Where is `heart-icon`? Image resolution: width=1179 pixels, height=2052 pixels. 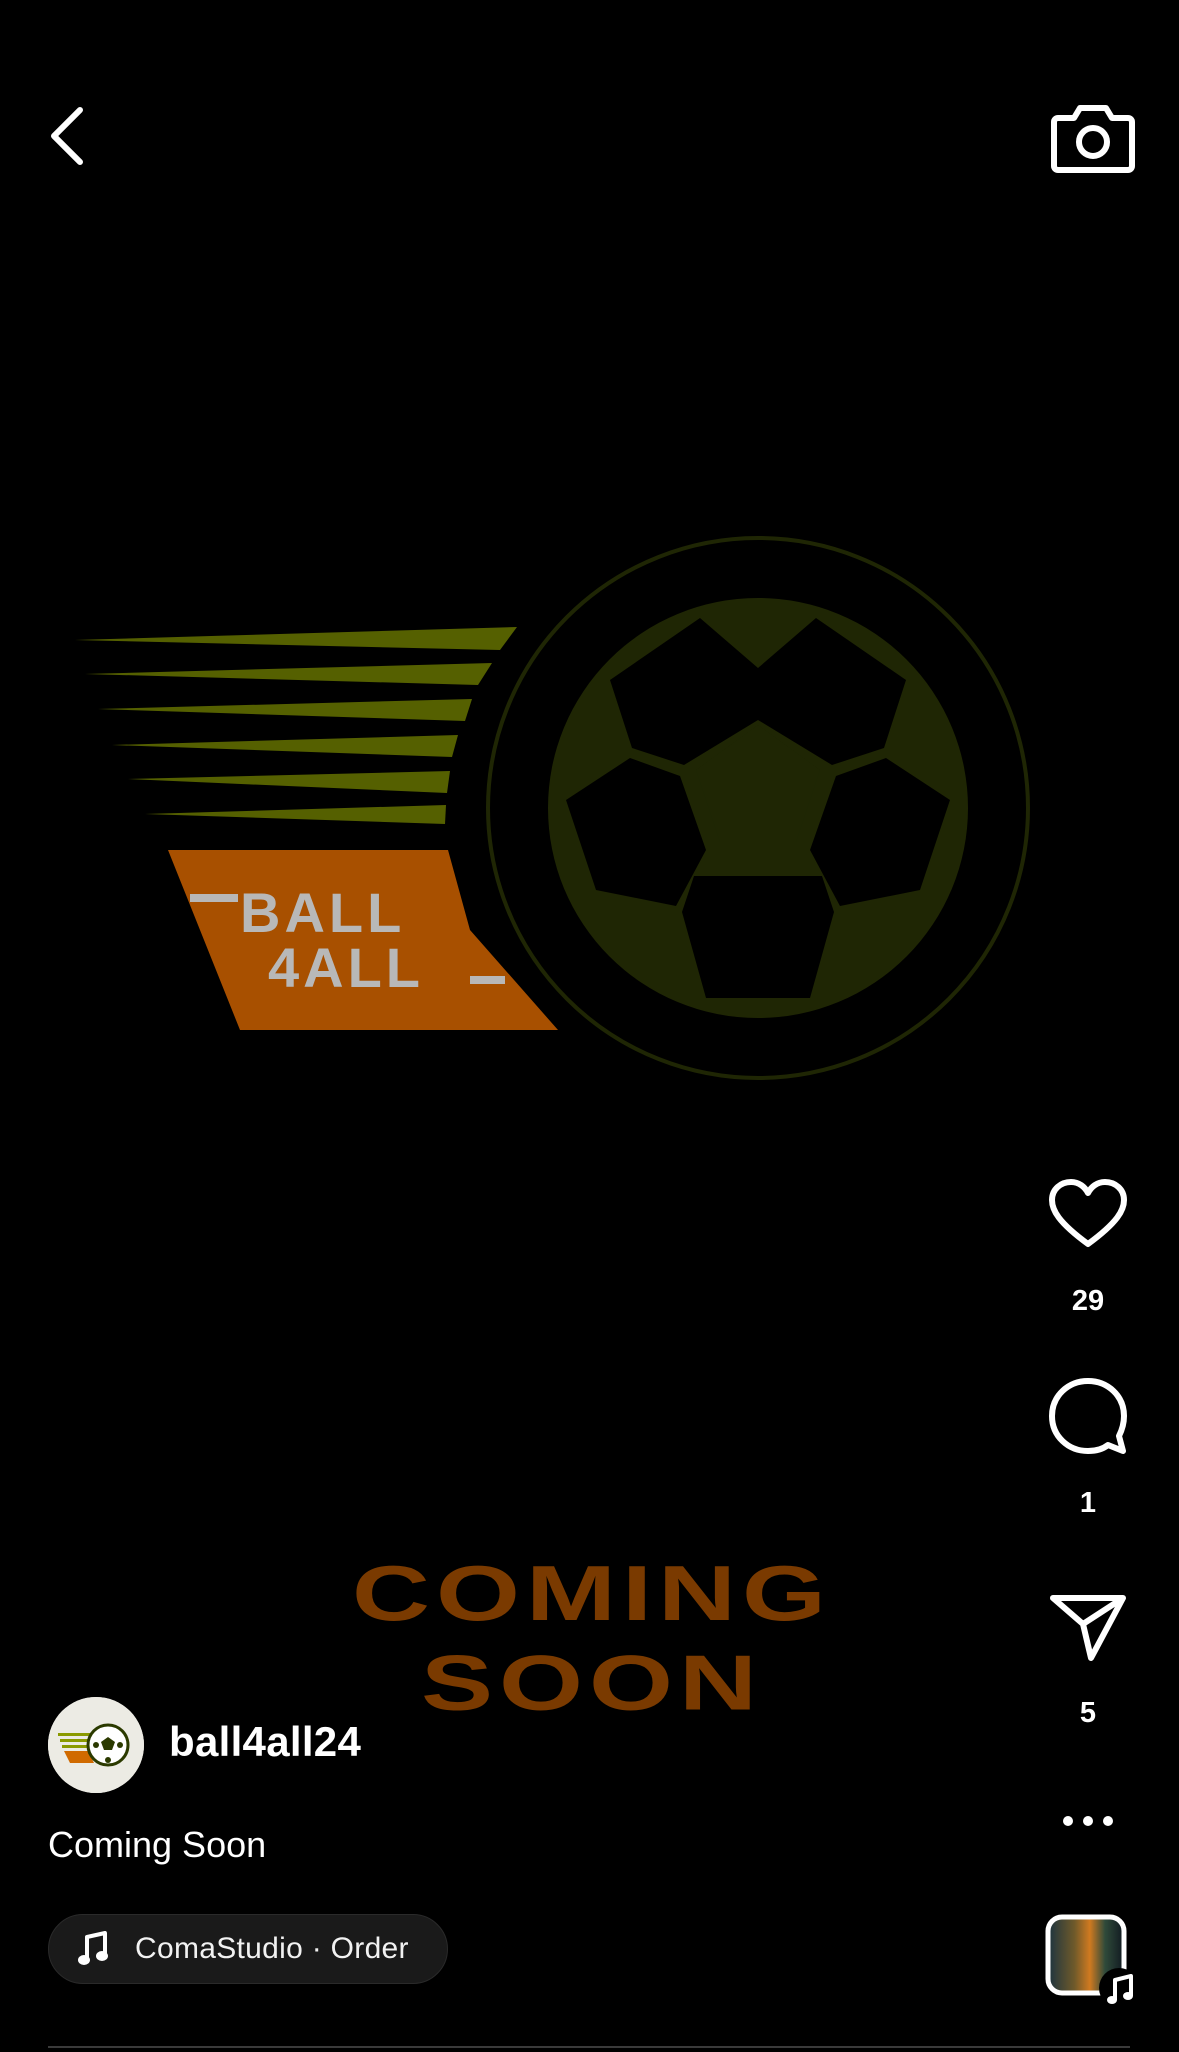
heart-icon is located at coordinates (1088, 1213).